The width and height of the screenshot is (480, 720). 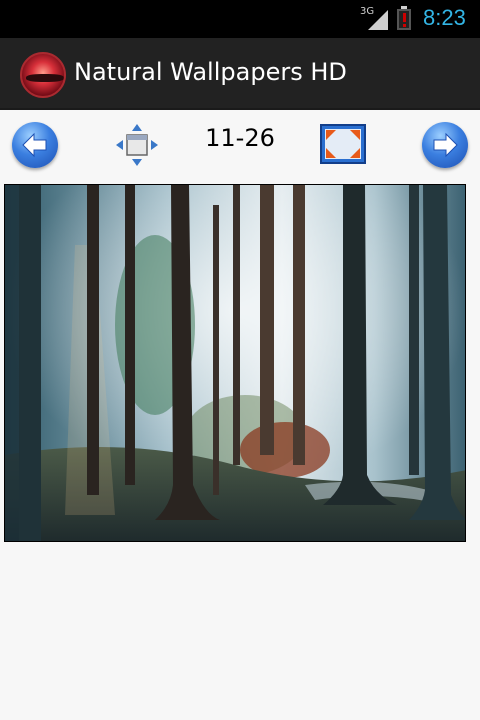 I want to click on previous-button, so click(x=35, y=145).